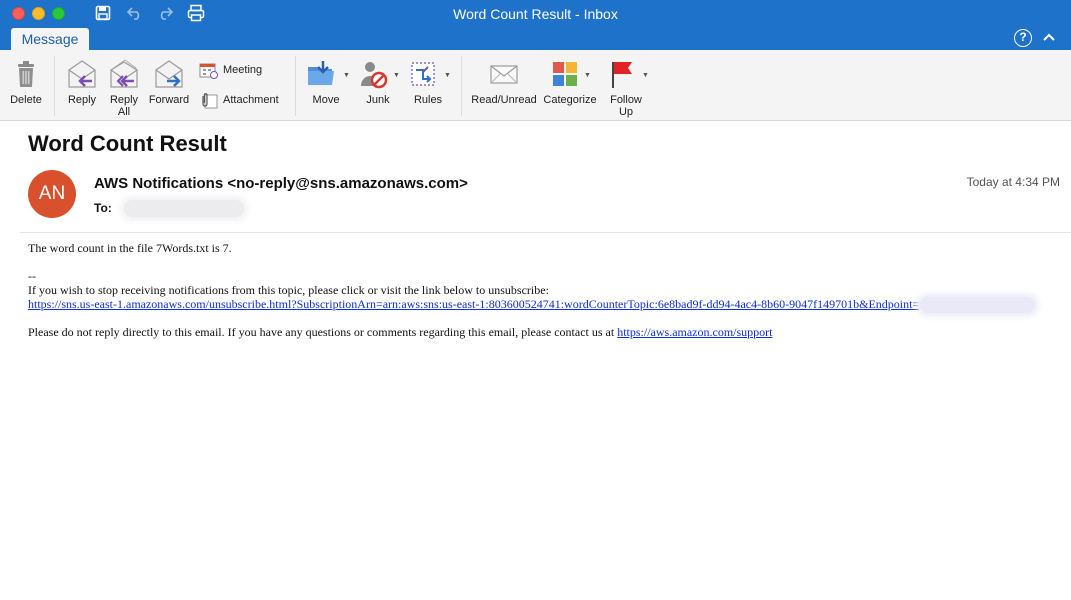  Describe the element at coordinates (208, 71) in the screenshot. I see `meeting-icon` at that location.